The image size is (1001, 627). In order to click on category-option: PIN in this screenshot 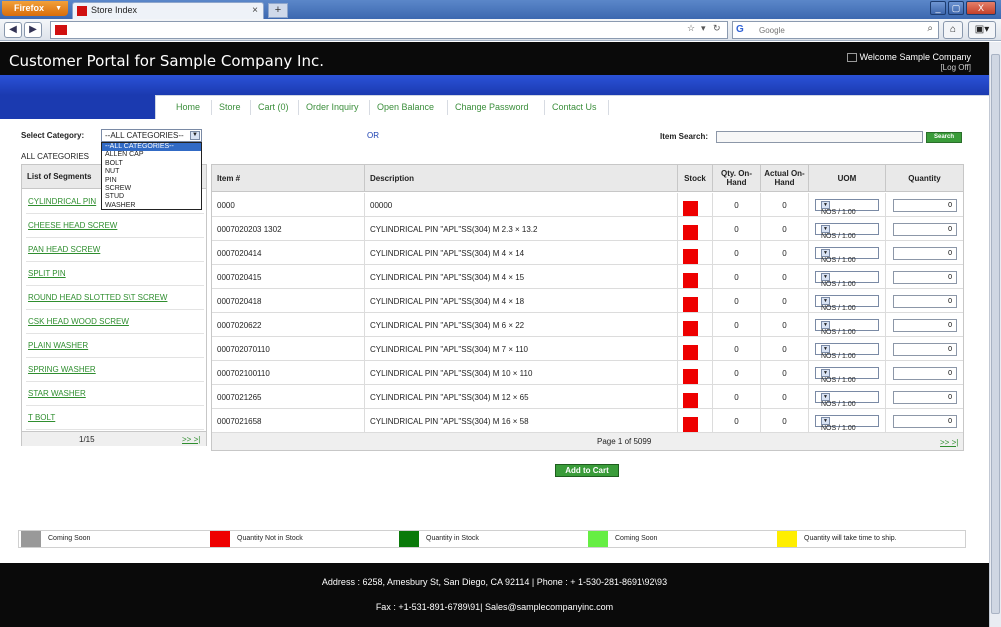, I will do `click(151, 181)`.